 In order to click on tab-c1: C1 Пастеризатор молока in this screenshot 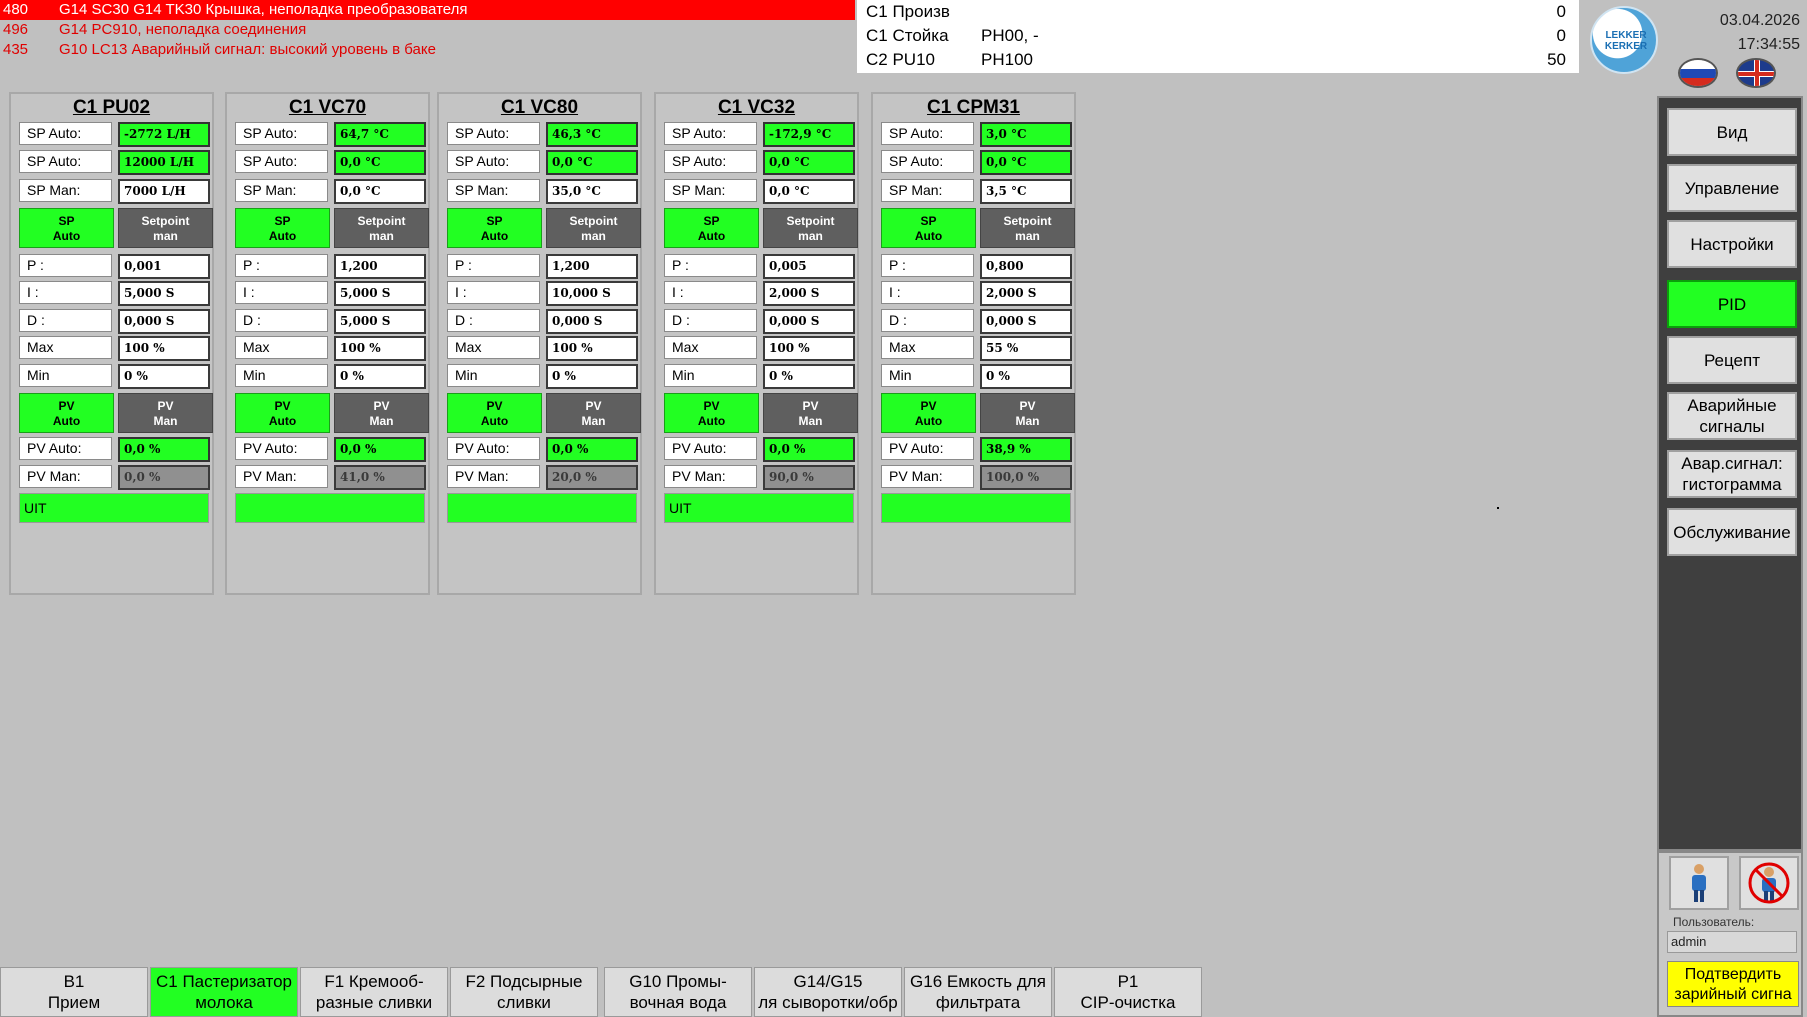, I will do `click(224, 992)`.